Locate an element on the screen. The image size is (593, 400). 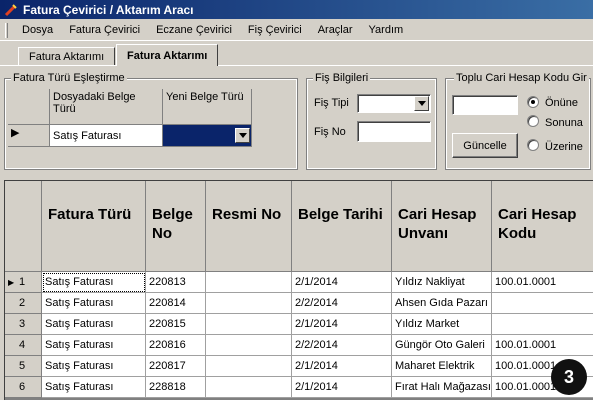
cell-cari-unvan: Yıldız Nakliyat is located at coordinates (442, 282).